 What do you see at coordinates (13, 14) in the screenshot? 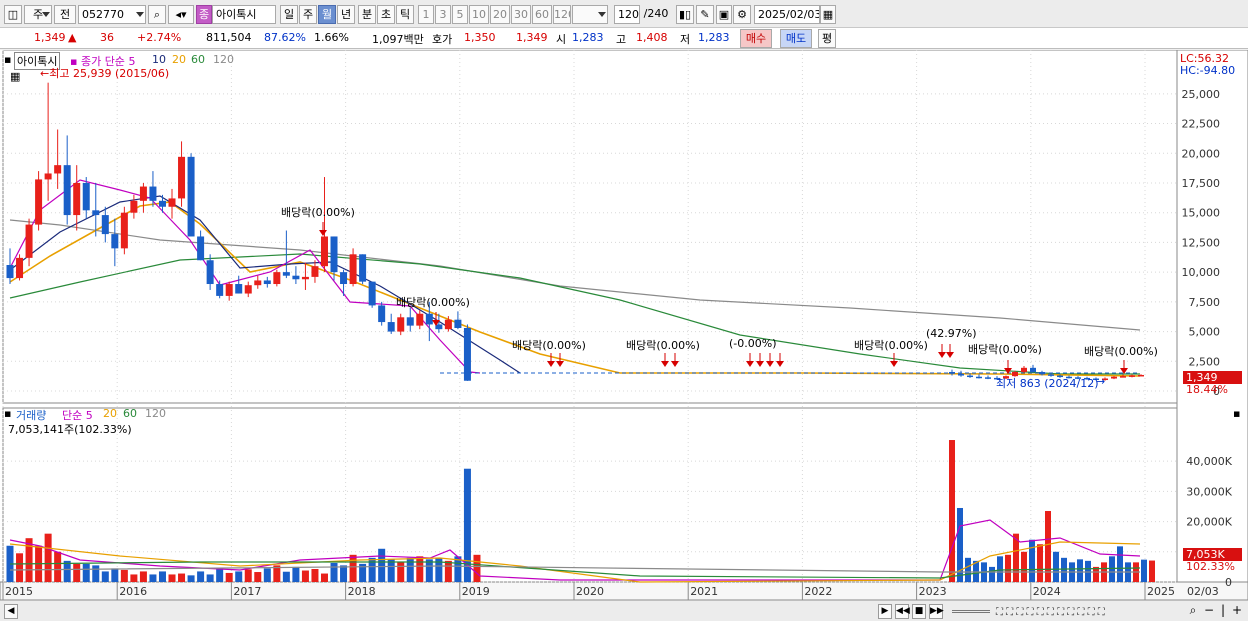
I see `window-menu-icon: ◫` at bounding box center [13, 14].